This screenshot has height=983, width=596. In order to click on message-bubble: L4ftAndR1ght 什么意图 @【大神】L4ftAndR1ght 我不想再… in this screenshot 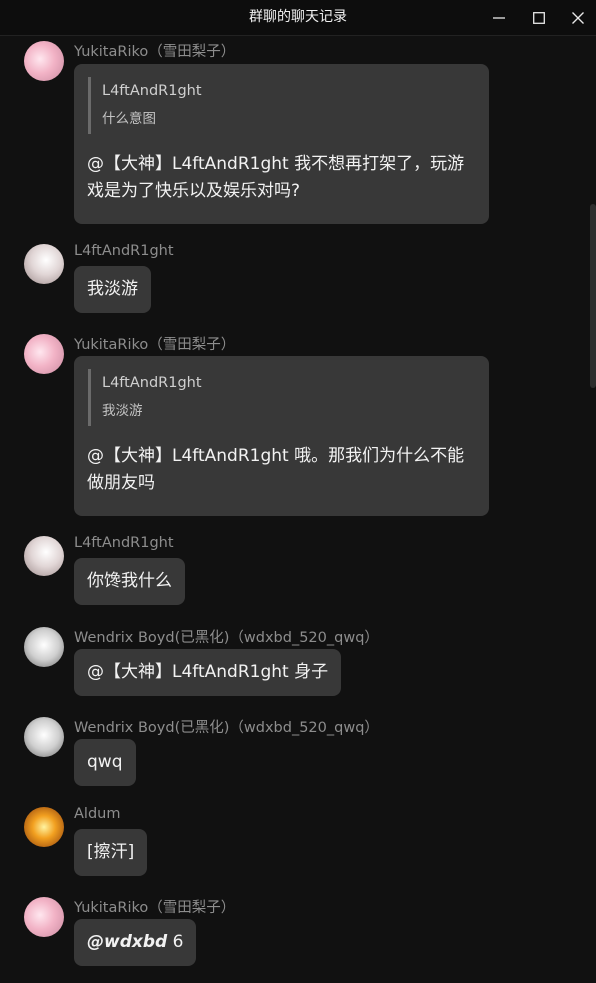, I will do `click(281, 144)`.